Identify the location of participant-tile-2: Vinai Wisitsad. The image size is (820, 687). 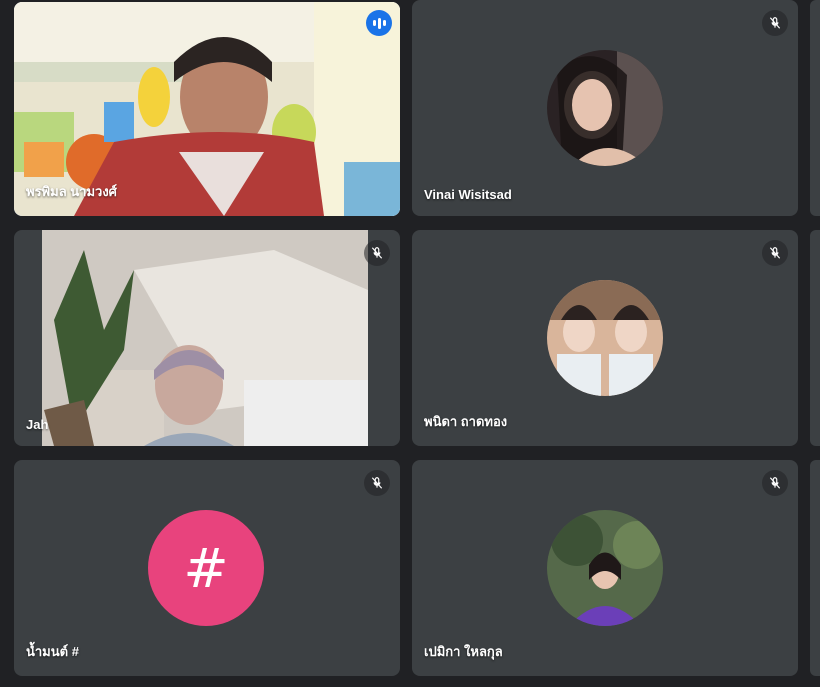
(605, 108).